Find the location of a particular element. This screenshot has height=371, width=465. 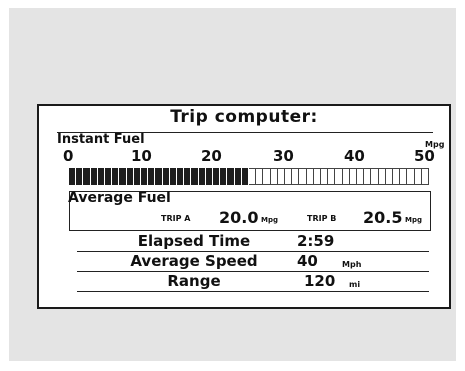

trip-b-value: 20.5 is located at coordinates (383, 217).